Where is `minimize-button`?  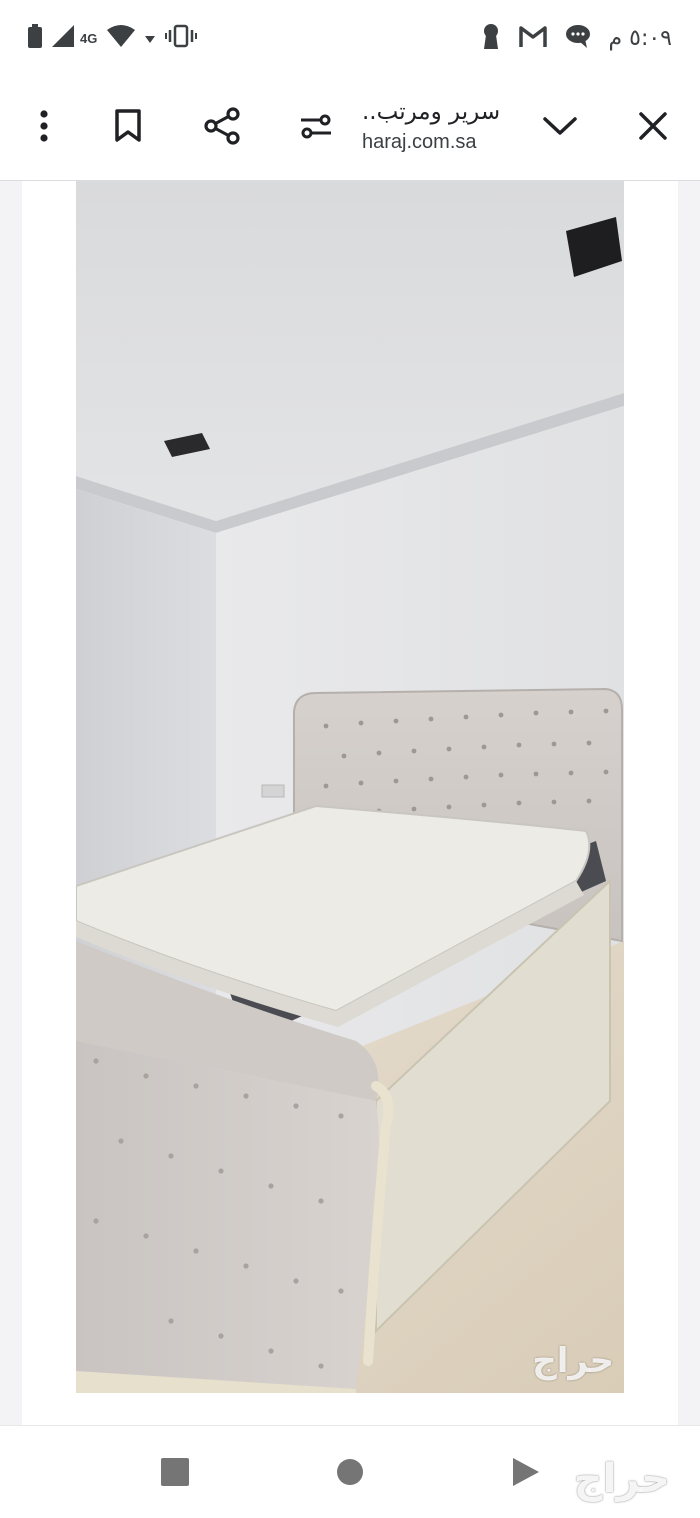
minimize-button is located at coordinates (560, 128).